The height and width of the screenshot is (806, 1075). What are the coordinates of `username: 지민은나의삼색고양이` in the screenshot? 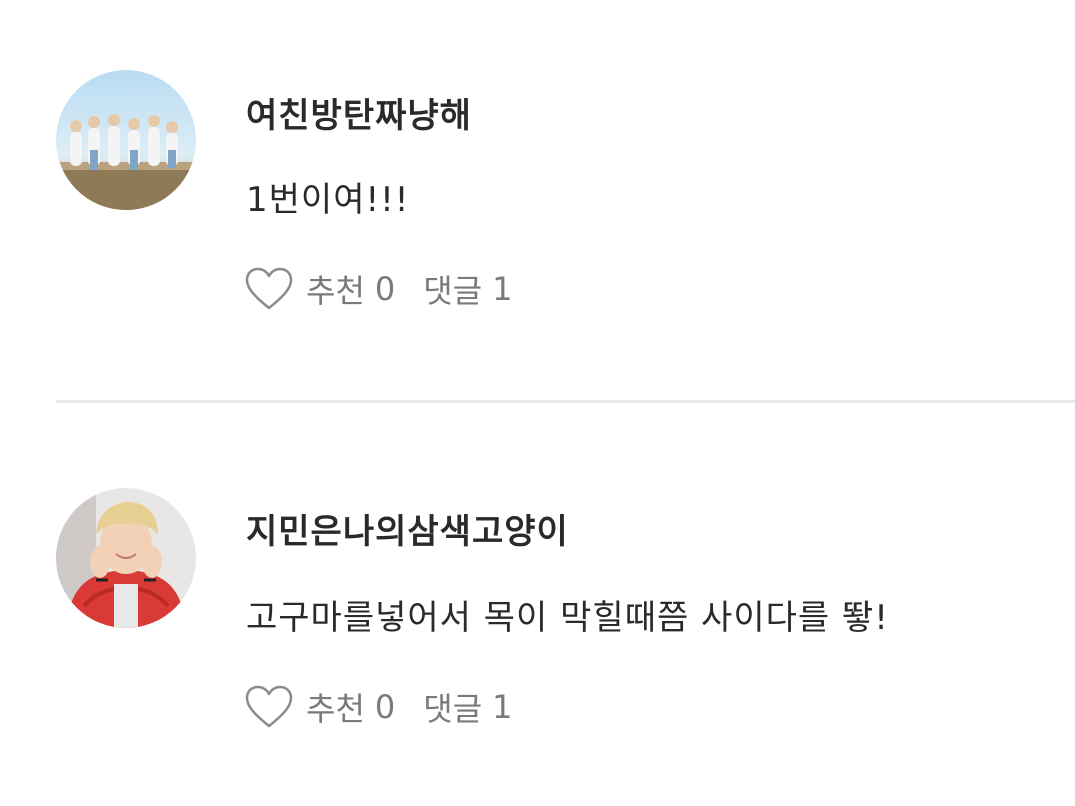 It's located at (407, 528).